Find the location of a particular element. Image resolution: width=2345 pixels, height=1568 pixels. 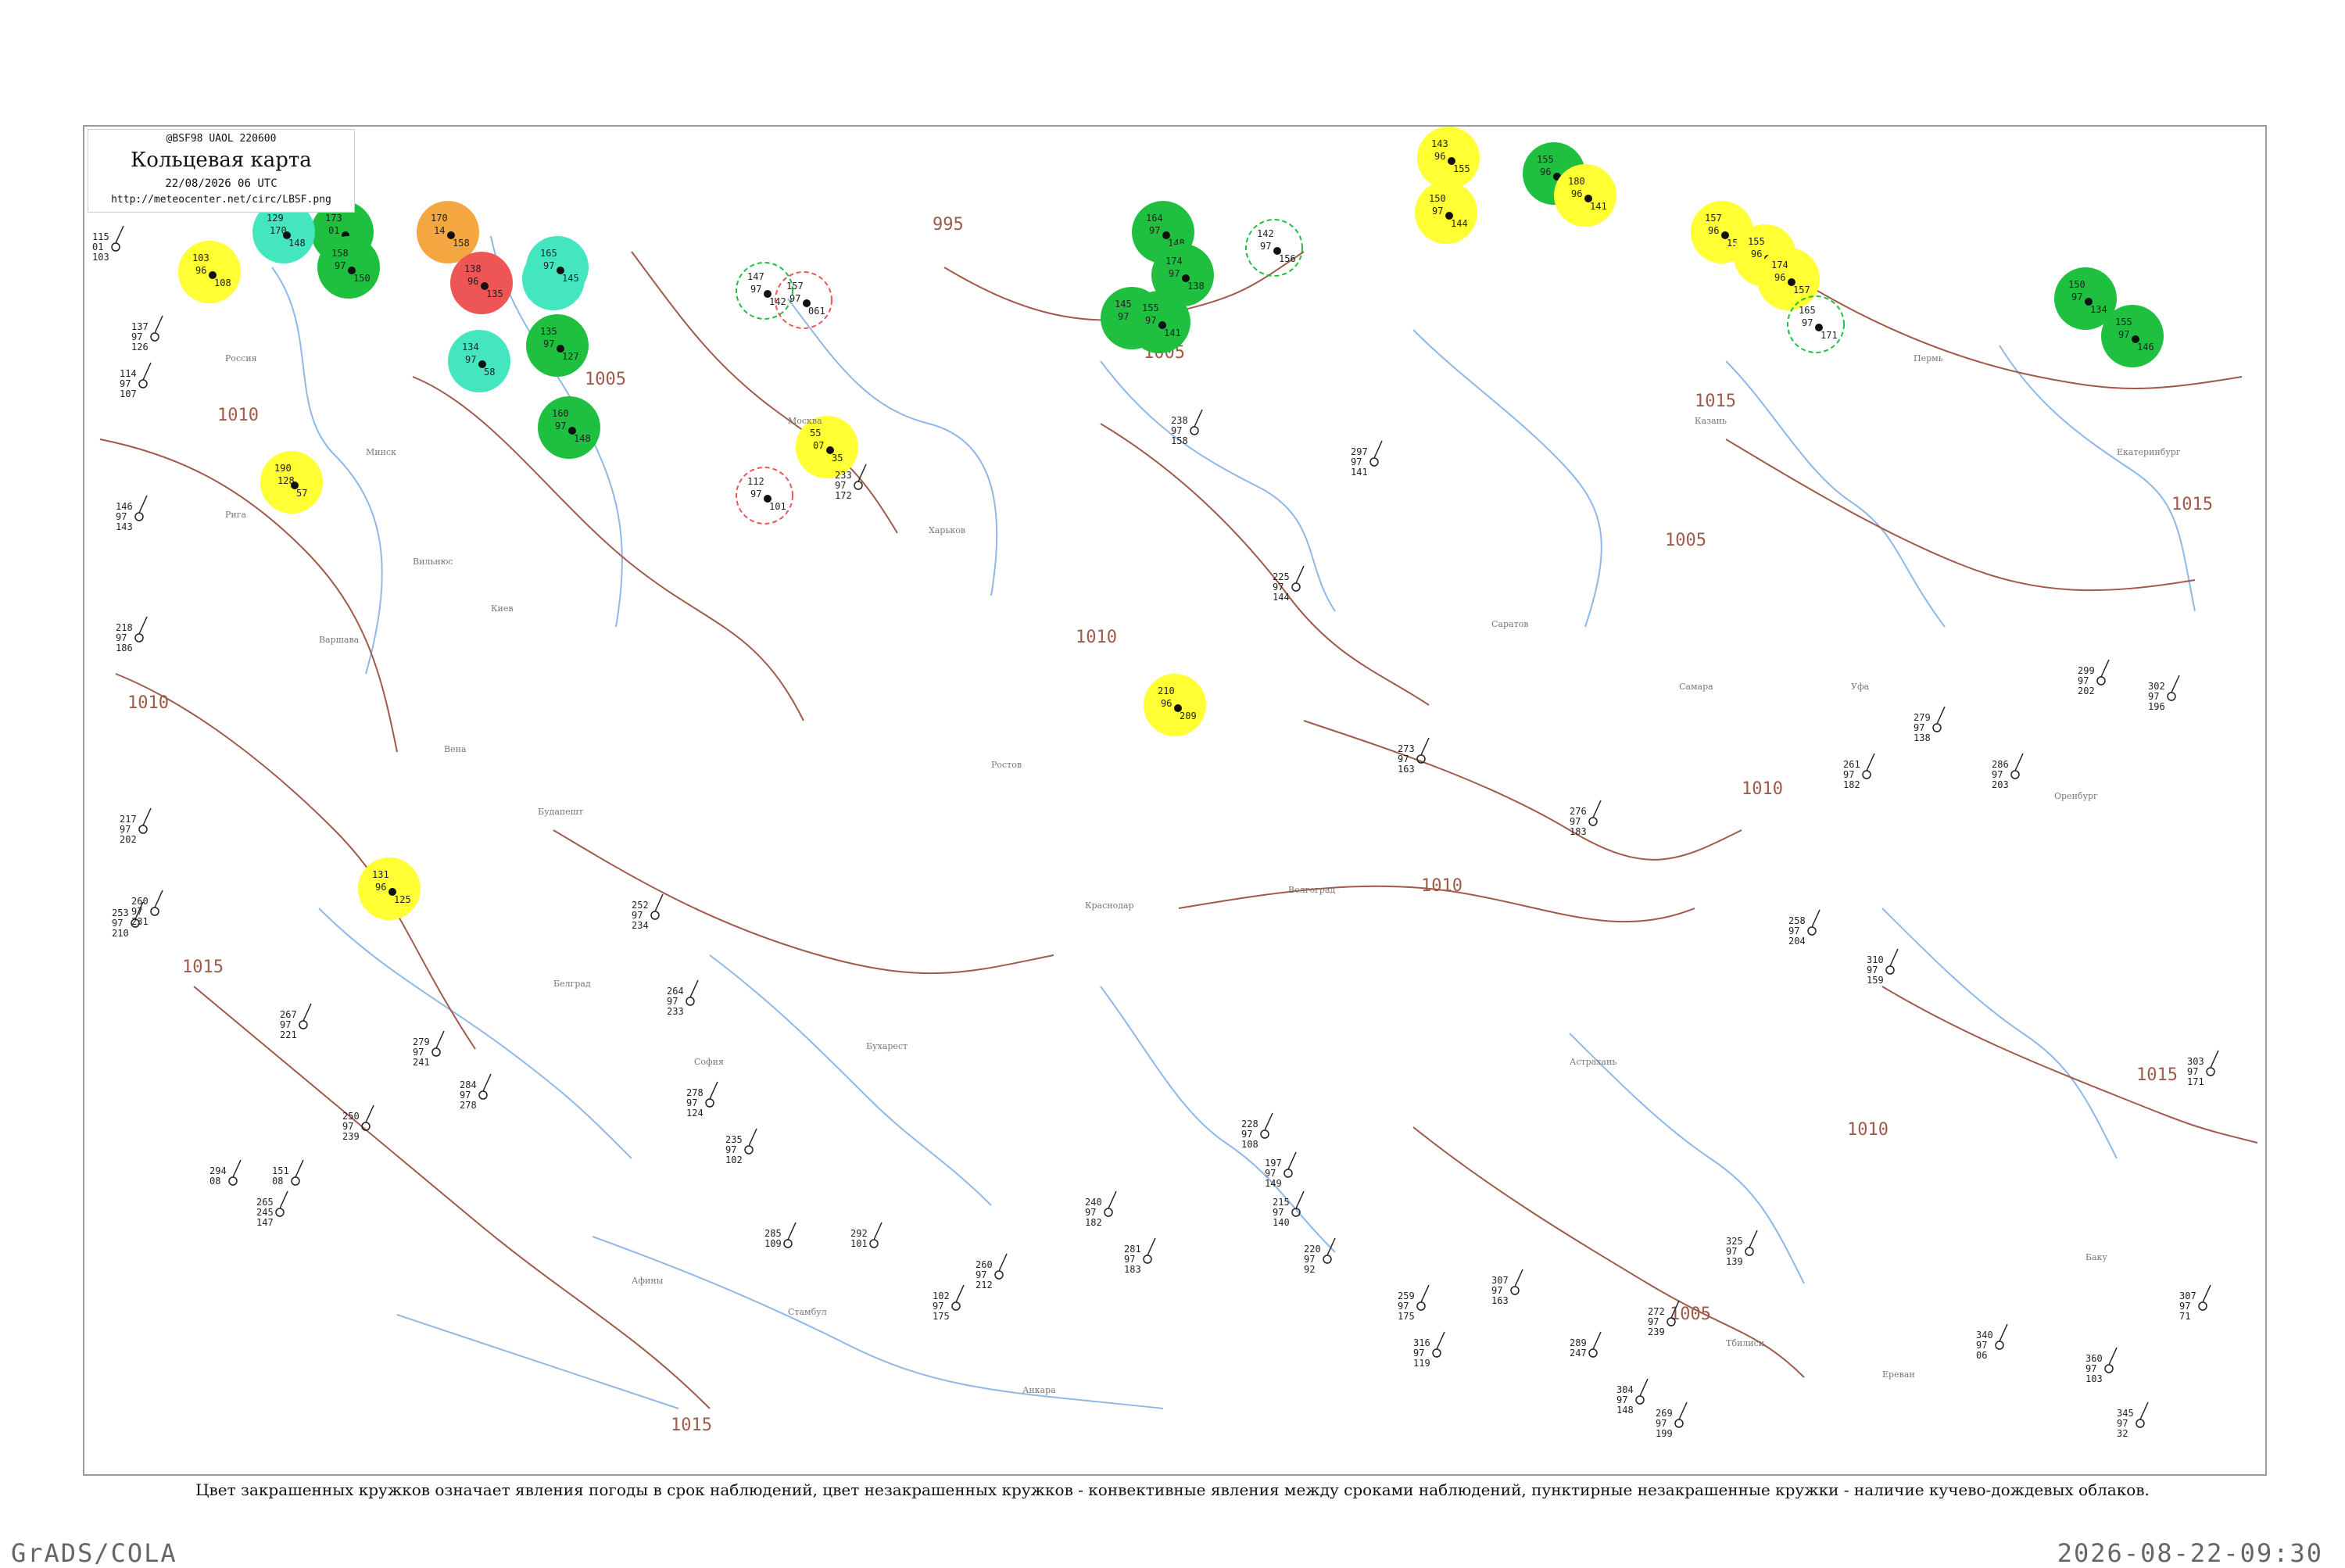

station-value: 289 is located at coordinates (1578, 1342).